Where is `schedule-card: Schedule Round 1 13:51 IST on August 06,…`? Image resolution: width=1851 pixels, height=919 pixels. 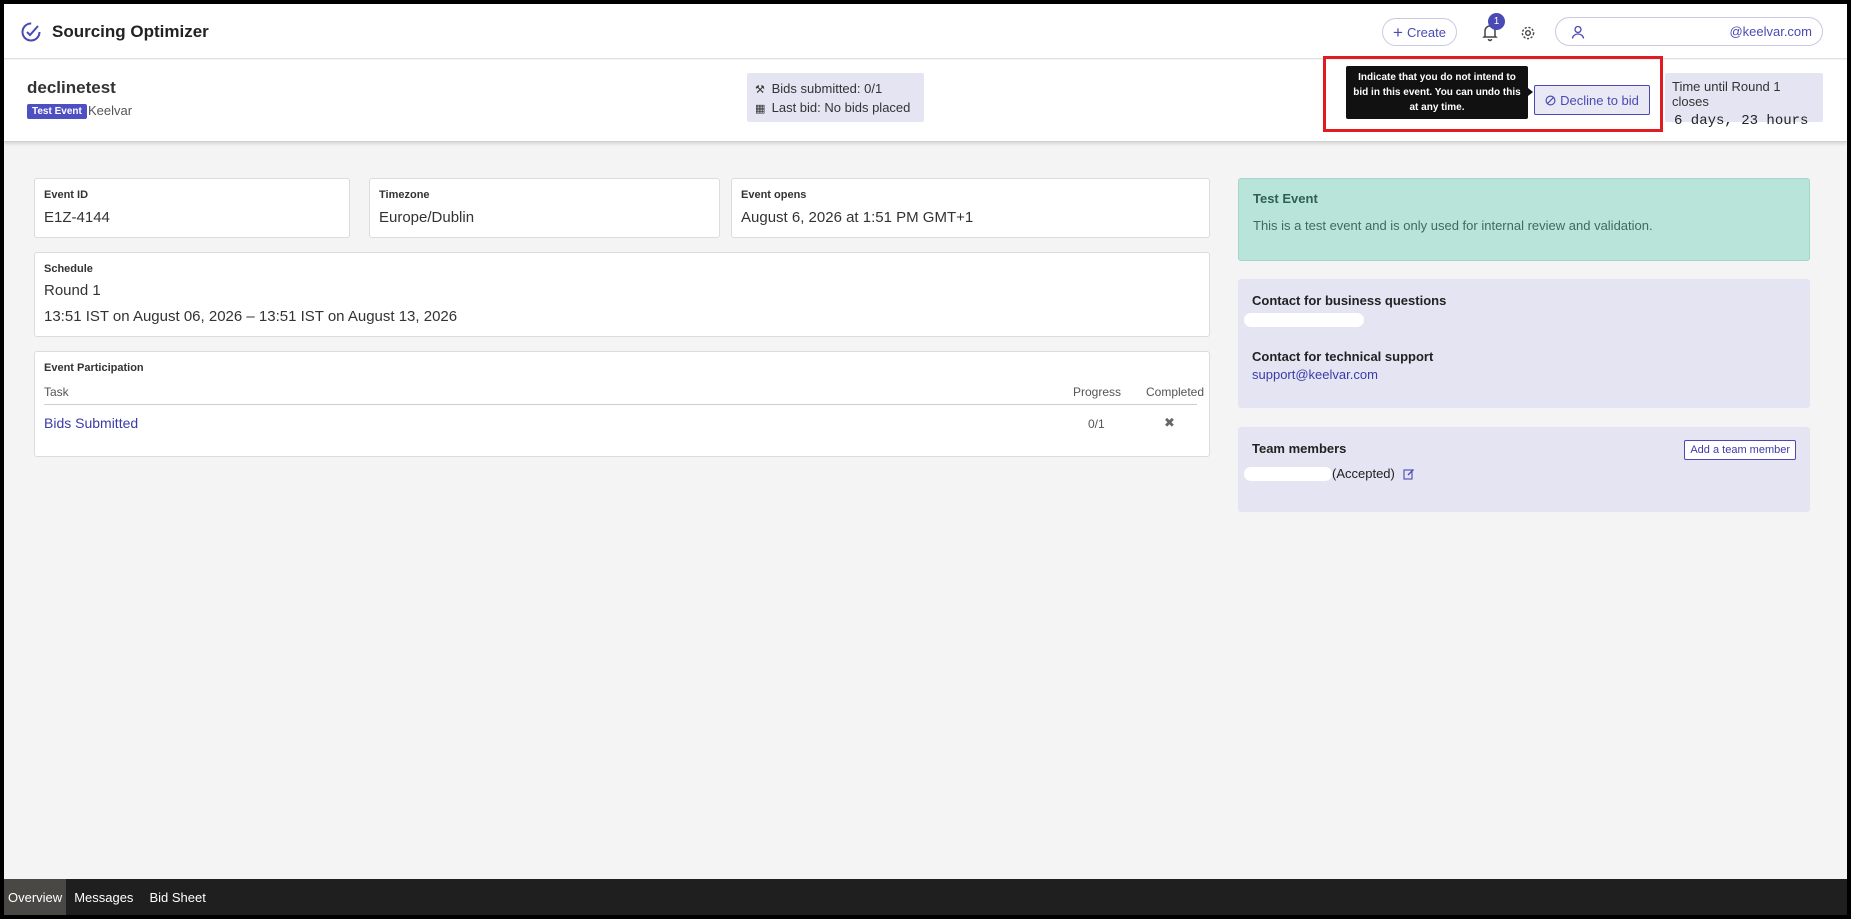 schedule-card: Schedule Round 1 13:51 IST on August 06,… is located at coordinates (622, 294).